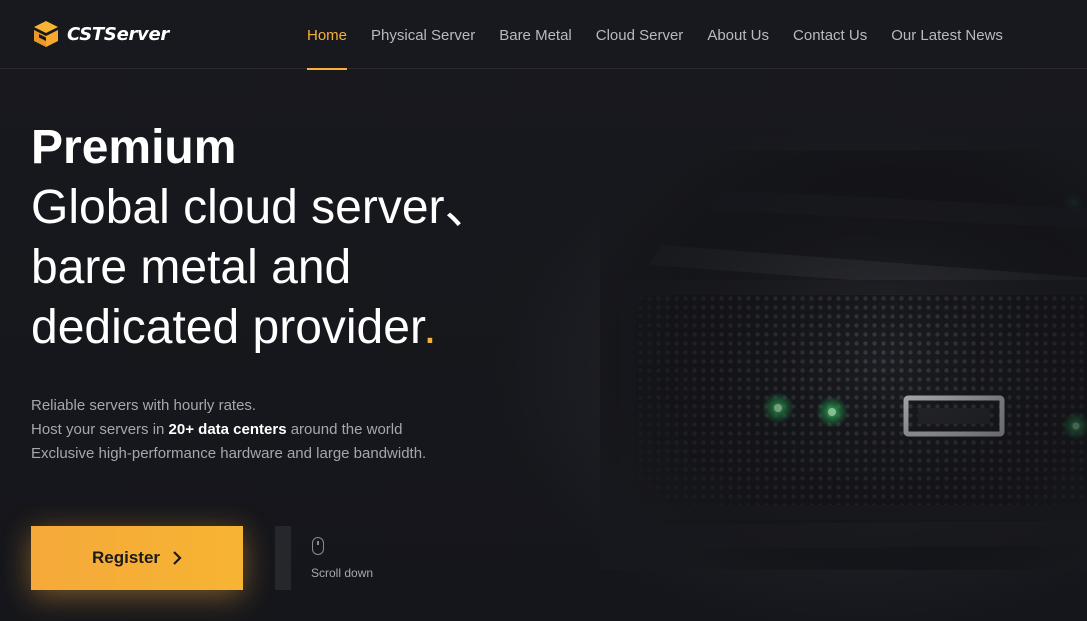  I want to click on nav-item-about-us: About Us, so click(738, 34).